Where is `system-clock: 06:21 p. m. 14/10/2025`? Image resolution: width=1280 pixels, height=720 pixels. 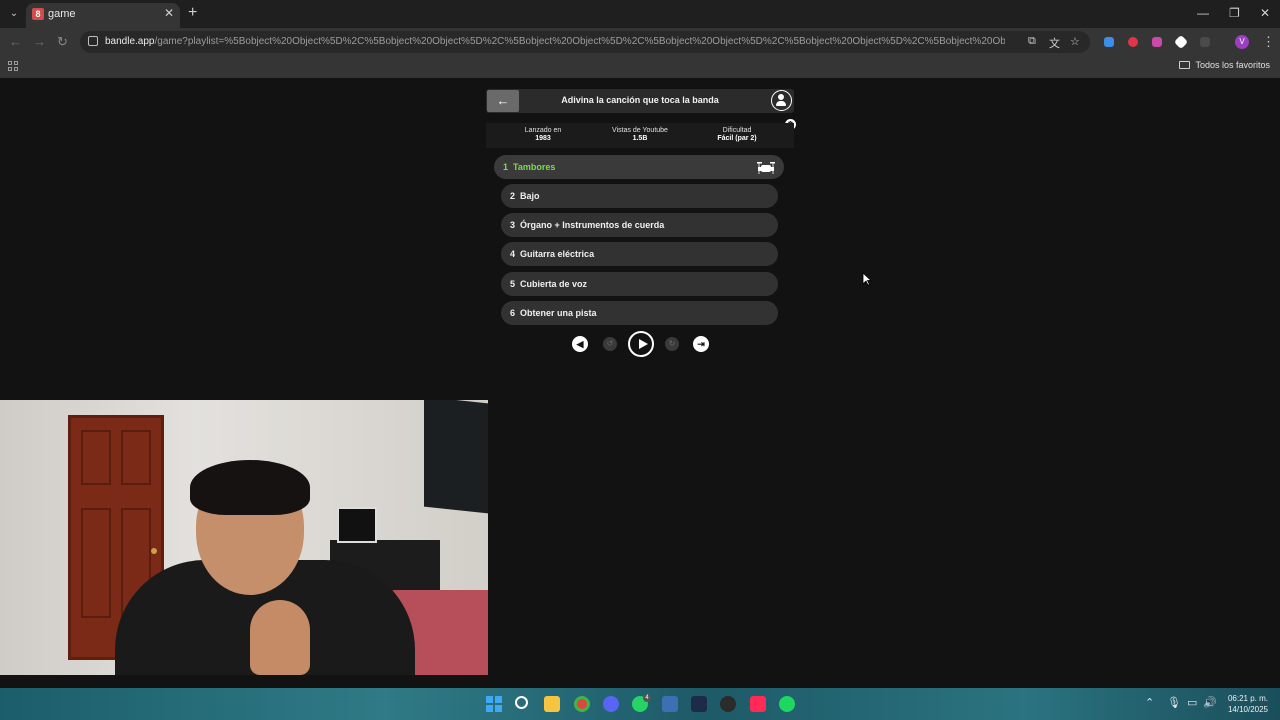 system-clock: 06:21 p. m. 14/10/2025 is located at coordinates (1248, 704).